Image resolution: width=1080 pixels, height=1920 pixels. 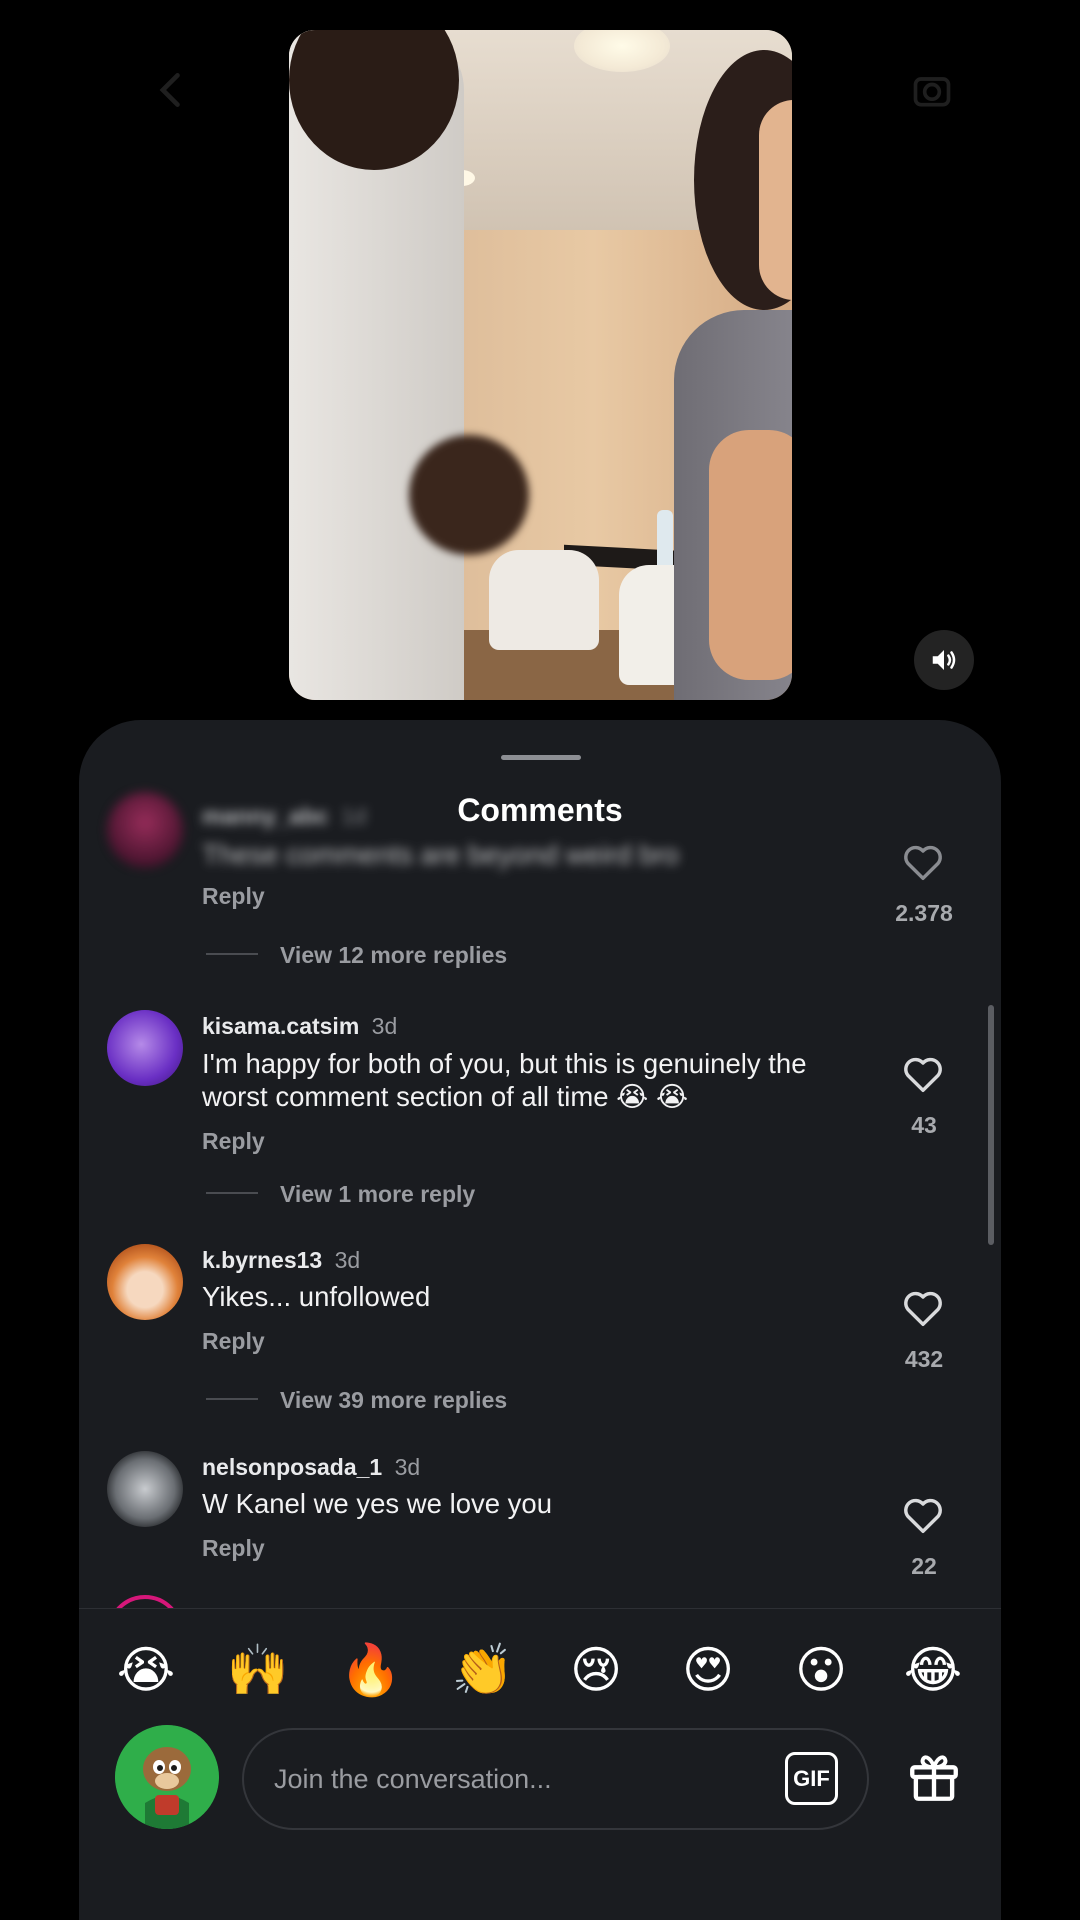 I want to click on view-more-replies: View 39 more replies, so click(x=393, y=1400).